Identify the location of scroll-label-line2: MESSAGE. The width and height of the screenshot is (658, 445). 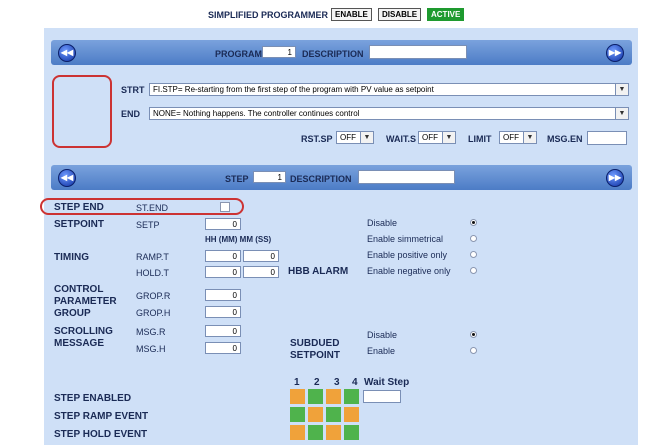
(79, 343).